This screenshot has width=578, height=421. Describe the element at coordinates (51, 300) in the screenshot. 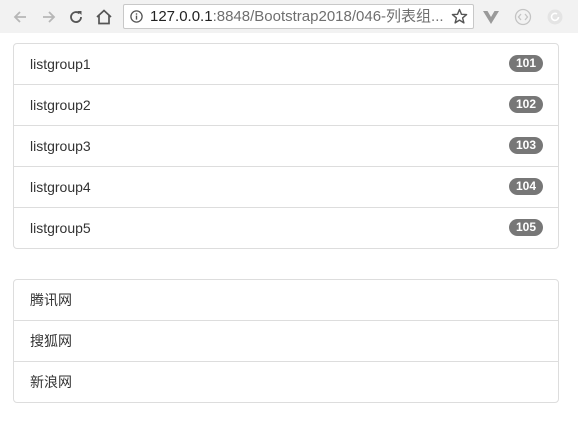

I see `list-item-label: 腾讯网` at that location.